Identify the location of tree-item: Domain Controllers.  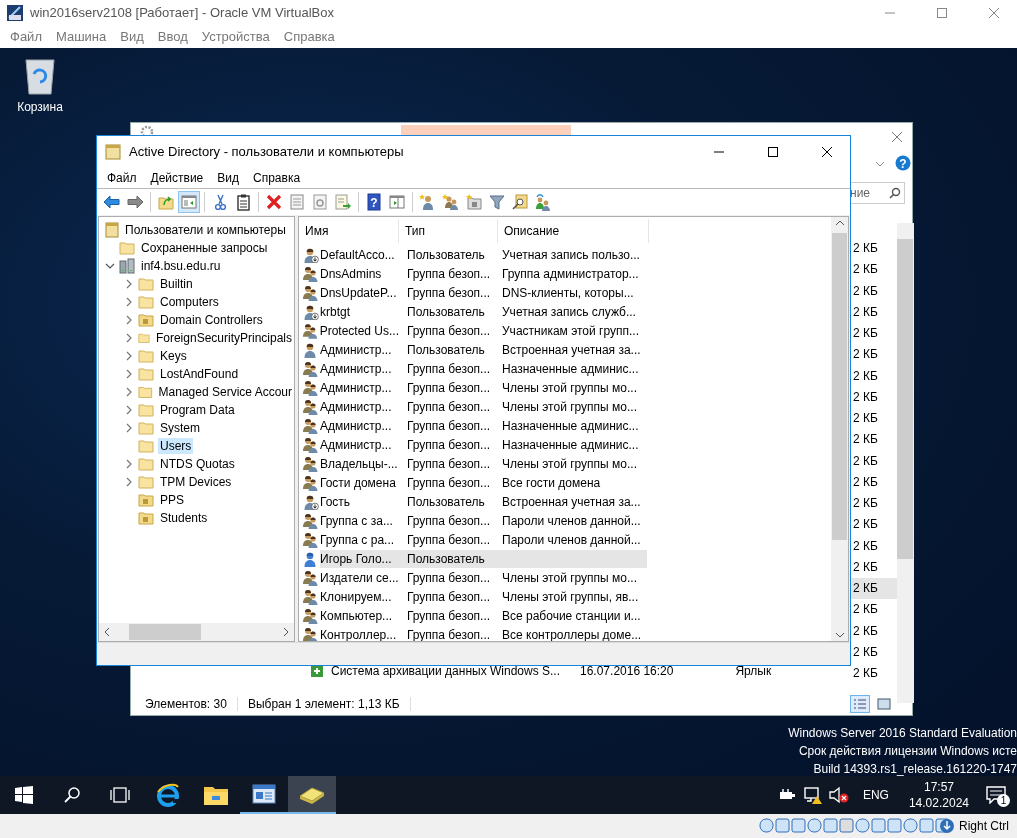
(211, 320).